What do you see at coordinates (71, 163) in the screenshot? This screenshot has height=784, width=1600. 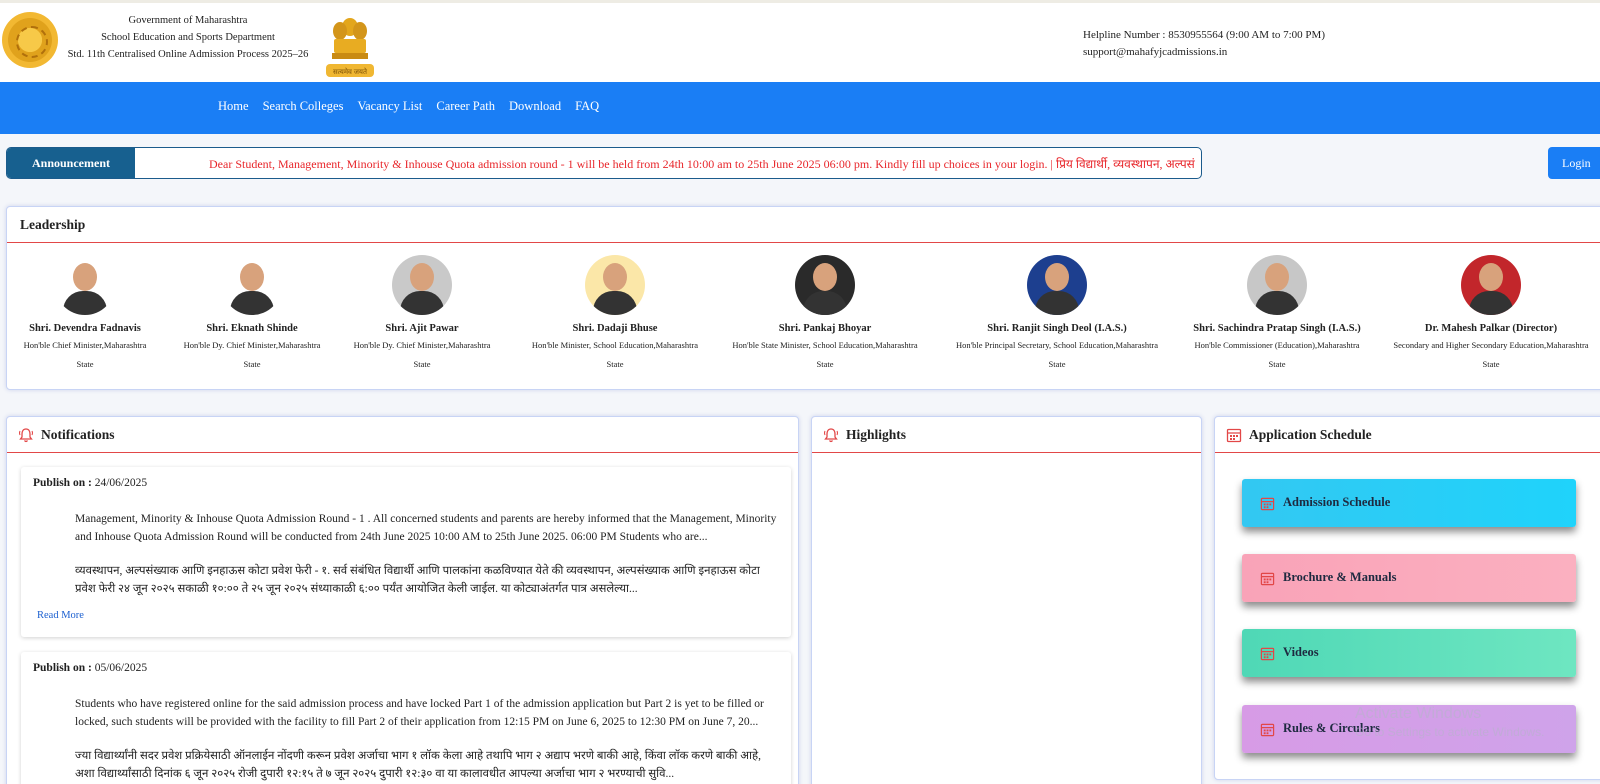 I see `announcement-label: Announcement` at bounding box center [71, 163].